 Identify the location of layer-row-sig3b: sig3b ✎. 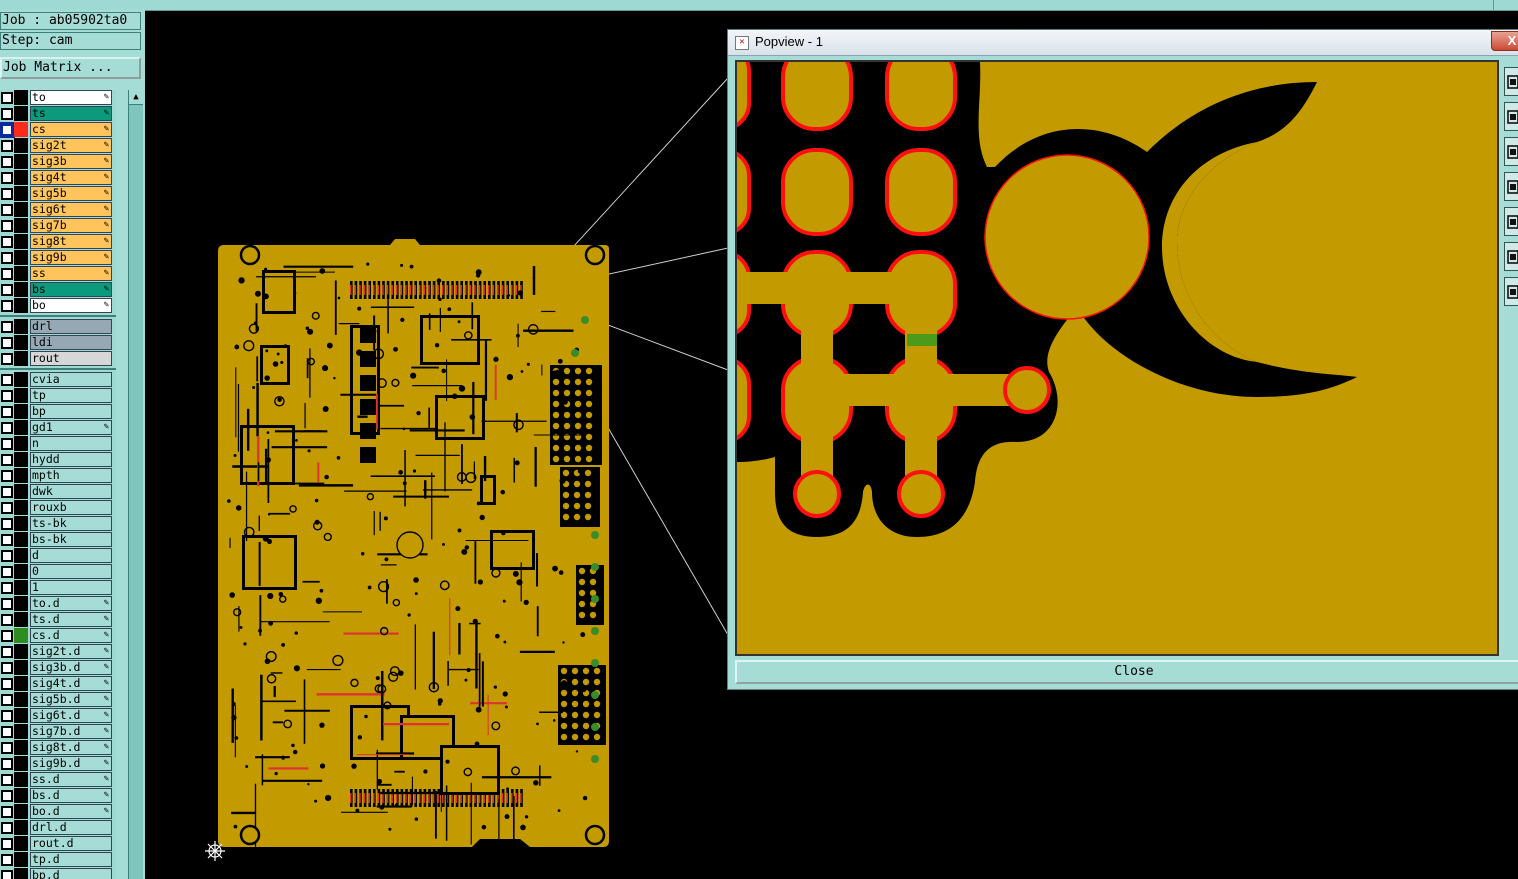
(58, 161).